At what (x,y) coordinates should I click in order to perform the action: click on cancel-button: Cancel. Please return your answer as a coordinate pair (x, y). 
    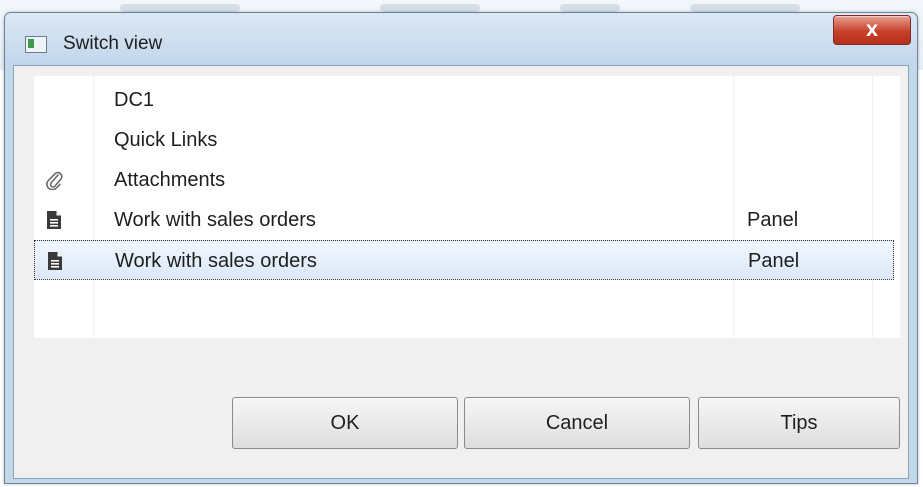
    Looking at the image, I should click on (577, 423).